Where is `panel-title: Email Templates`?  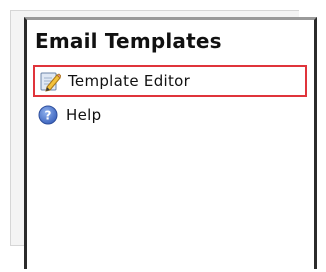 panel-title: Email Templates is located at coordinates (128, 41).